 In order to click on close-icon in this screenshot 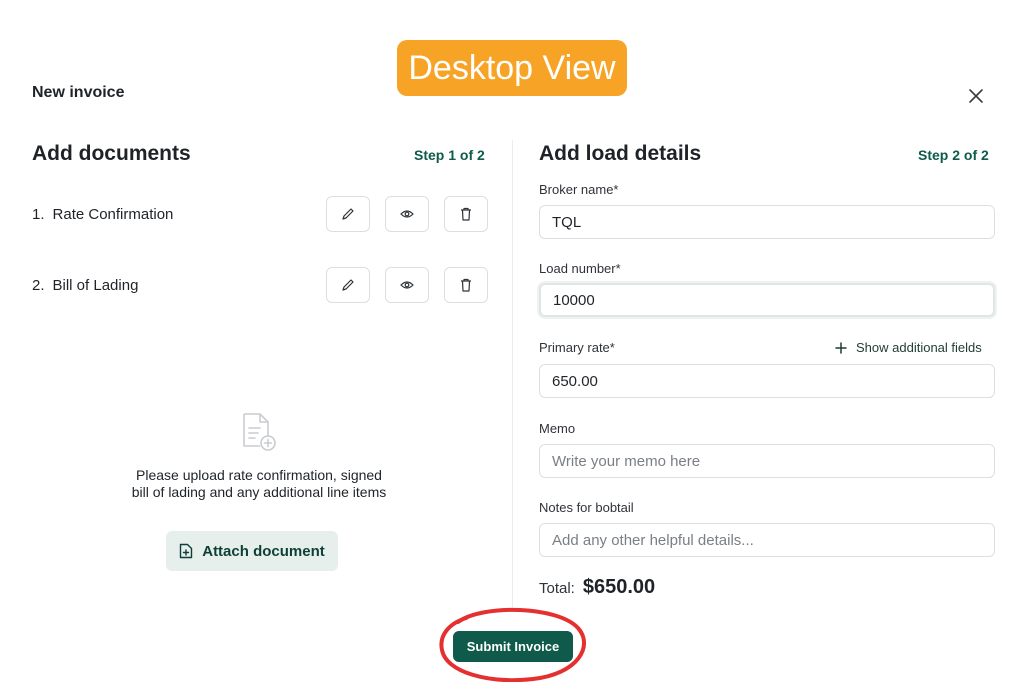, I will do `click(976, 96)`.